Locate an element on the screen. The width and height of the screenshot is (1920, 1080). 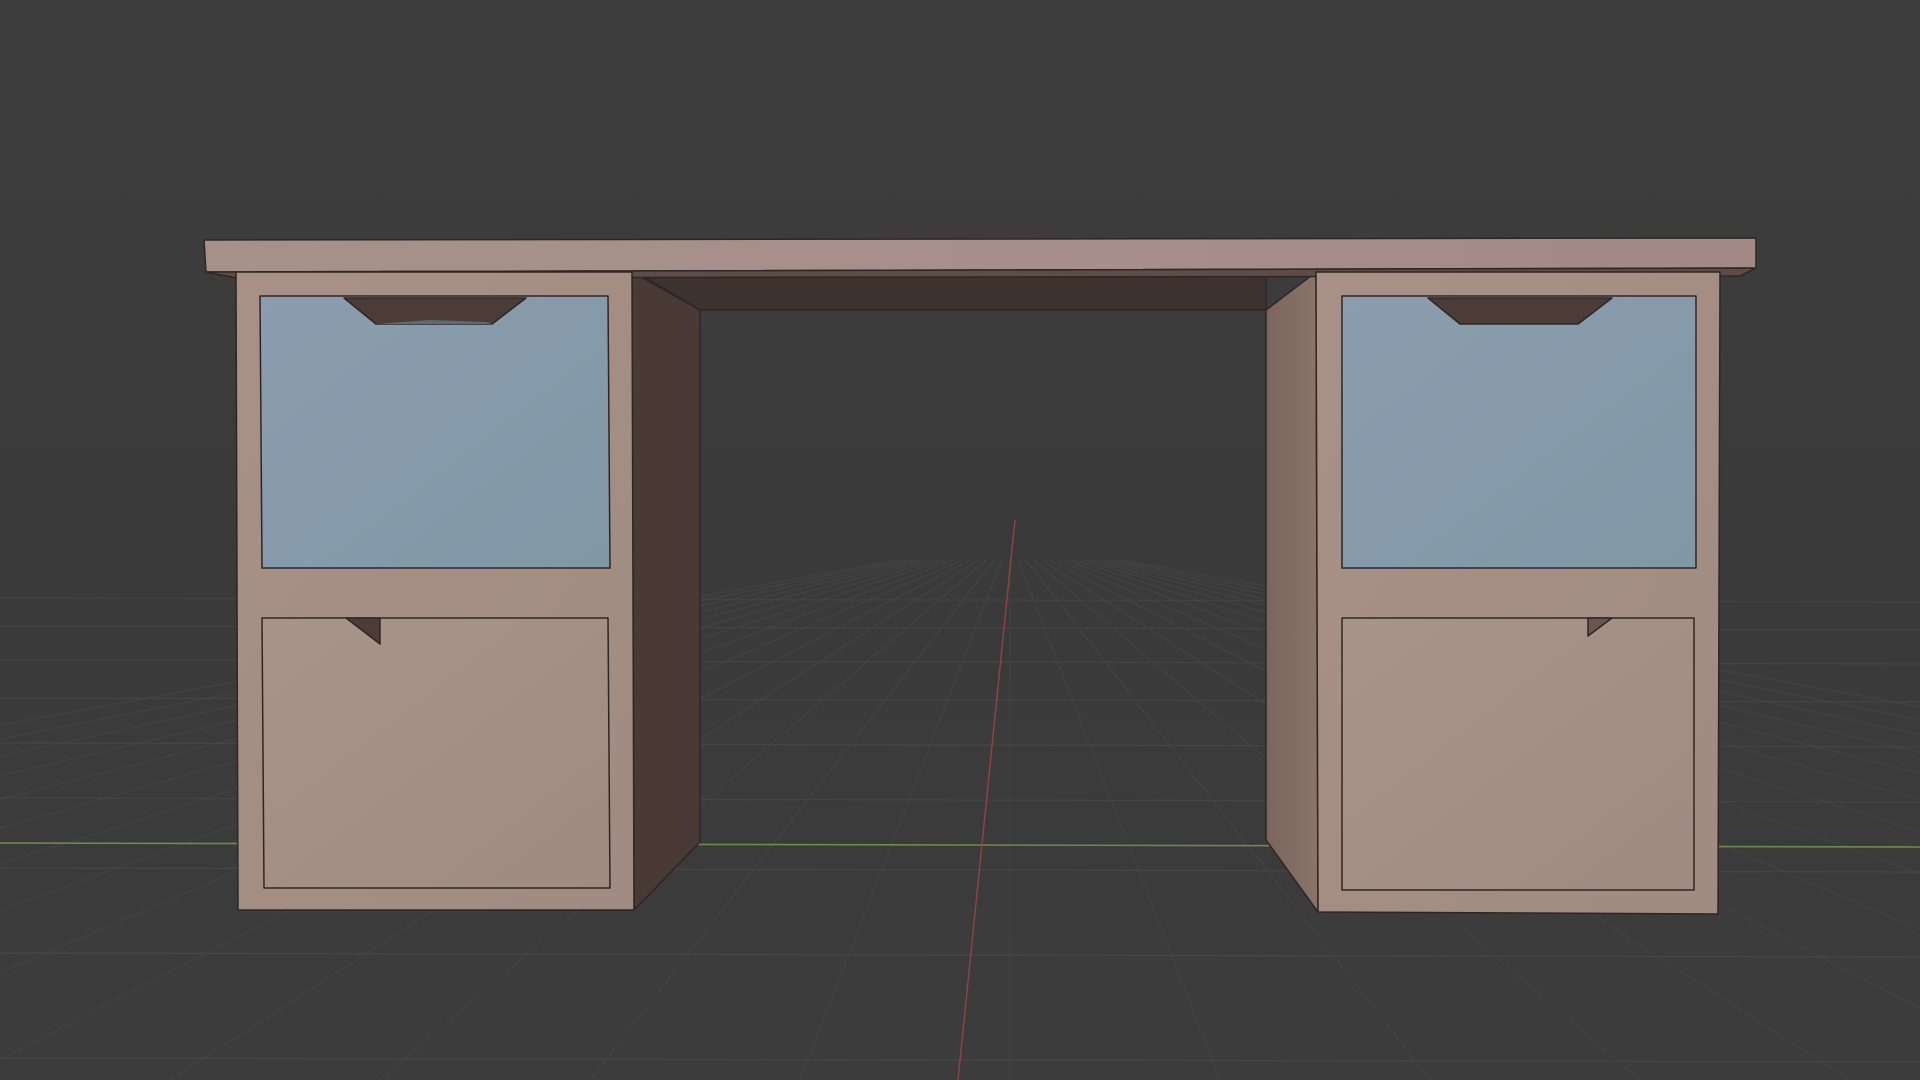
left-glass-panel is located at coordinates (435, 432).